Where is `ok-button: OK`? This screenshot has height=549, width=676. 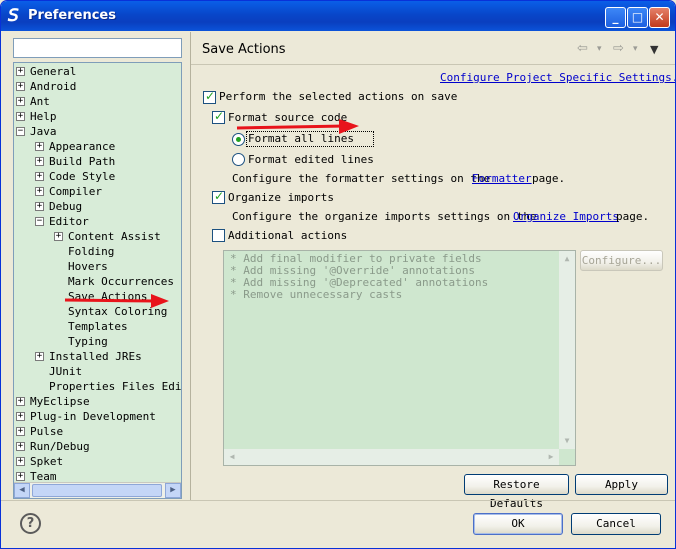 ok-button: OK is located at coordinates (518, 524).